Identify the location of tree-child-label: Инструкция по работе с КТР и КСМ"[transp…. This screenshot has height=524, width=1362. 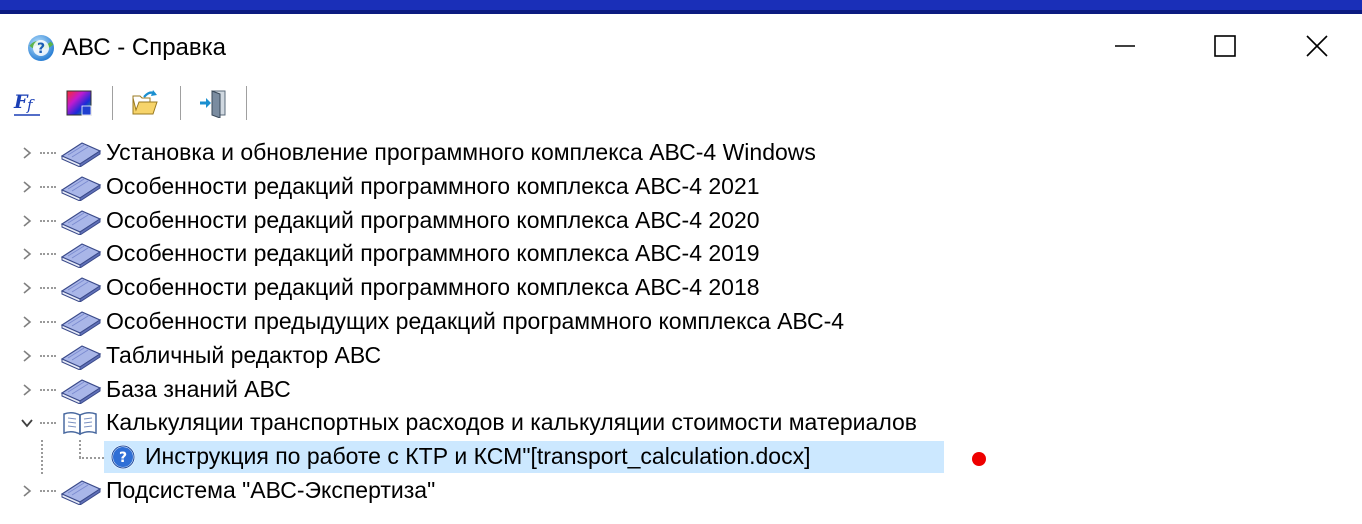
(478, 456).